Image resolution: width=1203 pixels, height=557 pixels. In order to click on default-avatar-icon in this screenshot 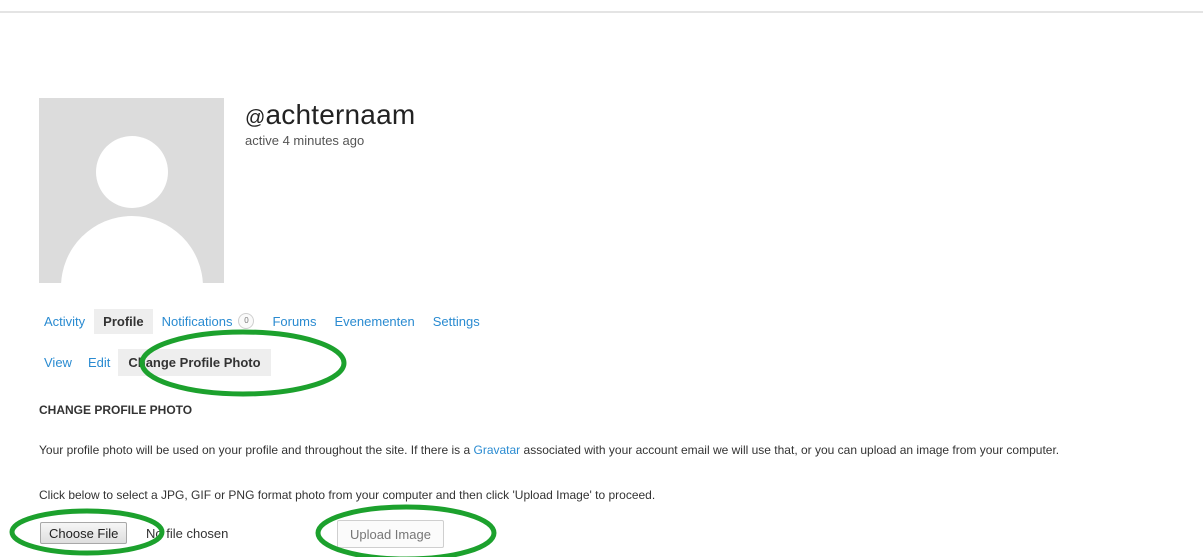, I will do `click(132, 172)`.